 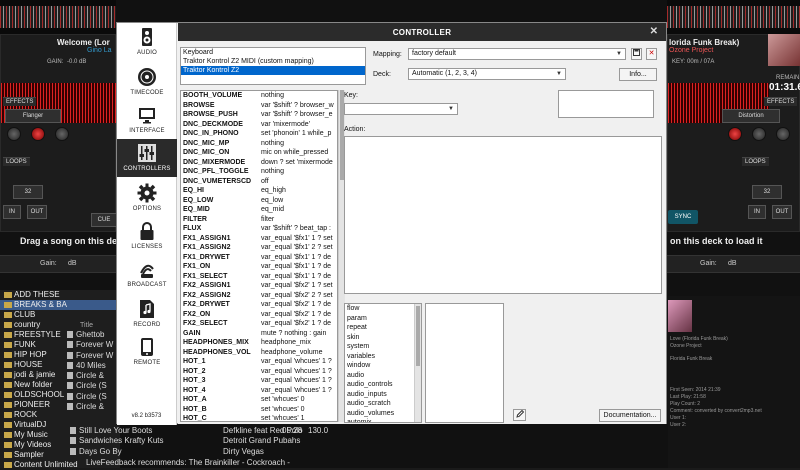 What do you see at coordinates (259, 210) in the screenshot?
I see `table-row: EQ_MID eq_mid` at bounding box center [259, 210].